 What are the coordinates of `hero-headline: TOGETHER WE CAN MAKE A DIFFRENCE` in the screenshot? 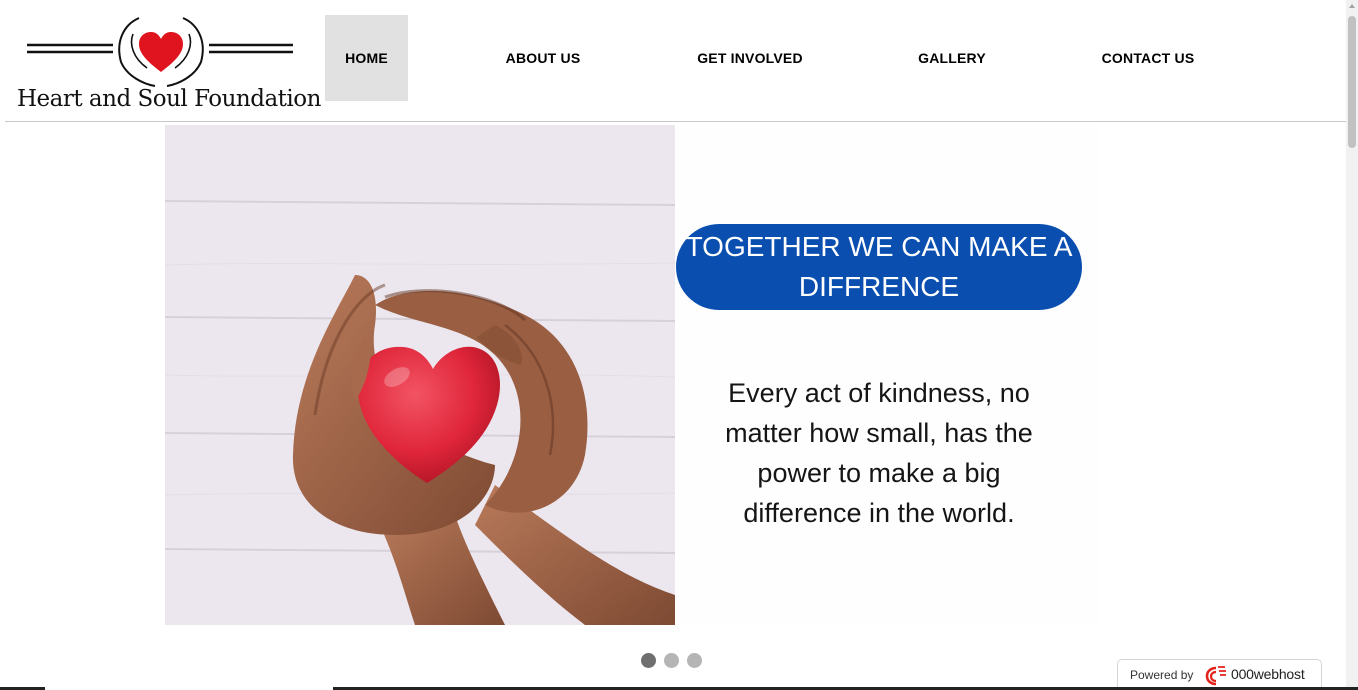 It's located at (879, 267).